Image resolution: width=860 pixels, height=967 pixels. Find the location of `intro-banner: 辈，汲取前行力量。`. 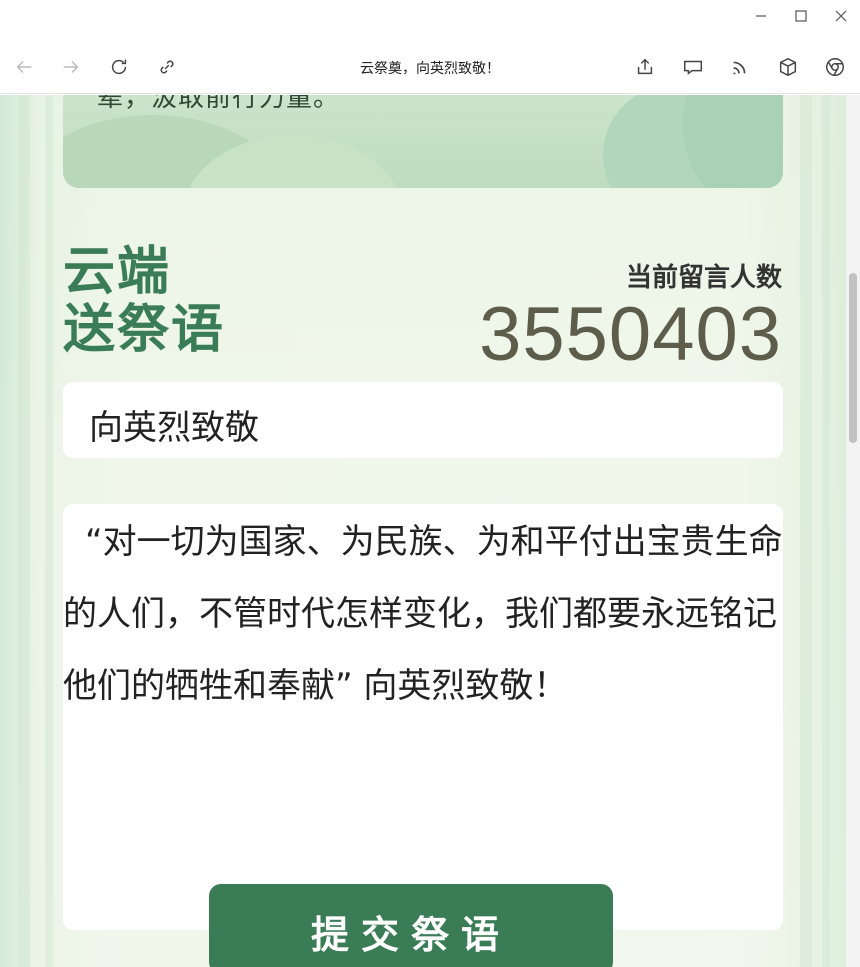

intro-banner: 辈，汲取前行力量。 is located at coordinates (423, 141).